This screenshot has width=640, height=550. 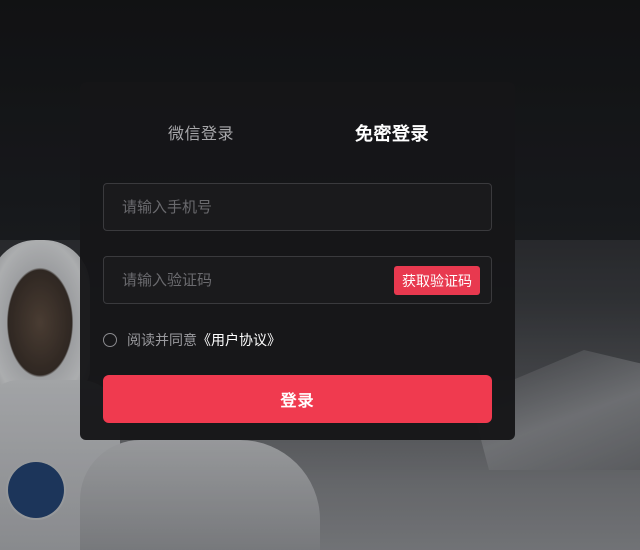 I want to click on phone-input, so click(x=297, y=207).